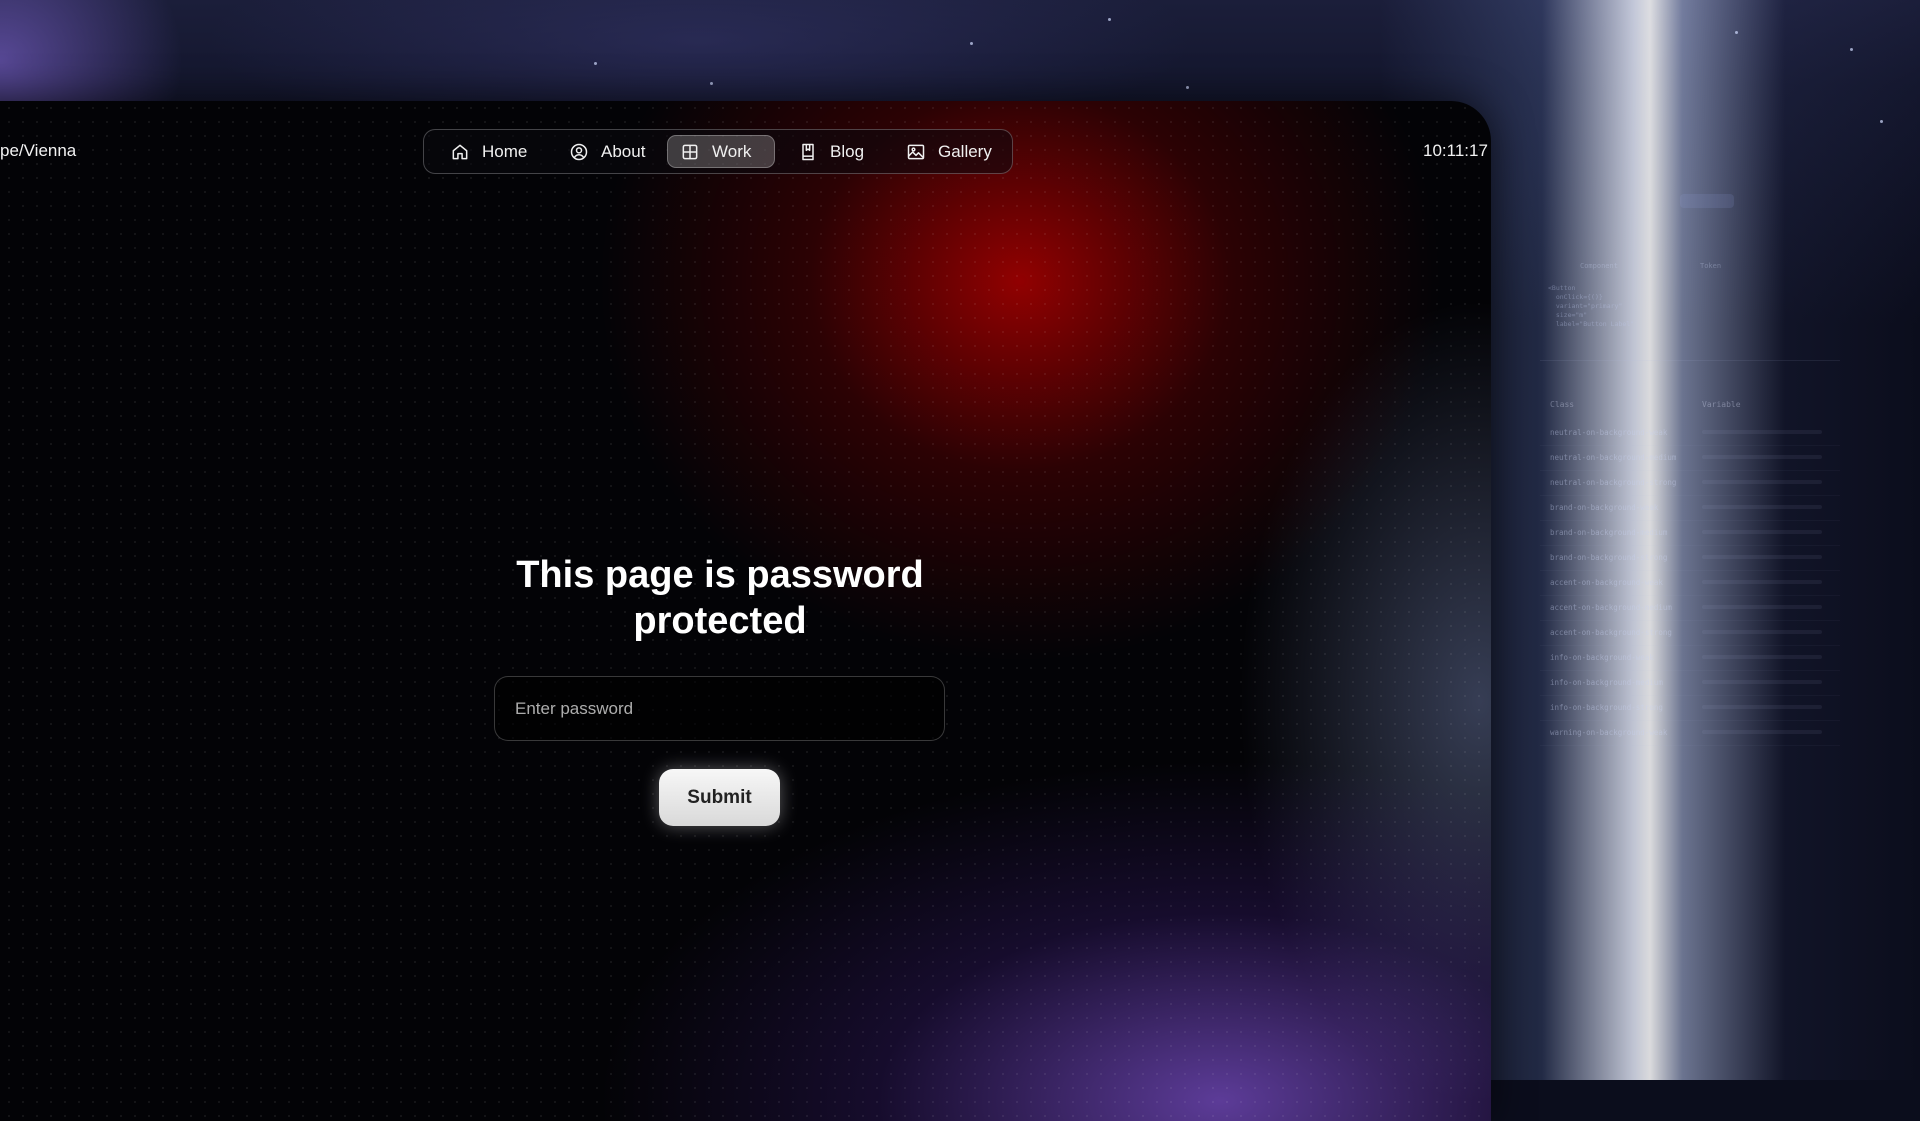 The image size is (1920, 1121). Describe the element at coordinates (1690, 683) in the screenshot. I see `panel-row: info-on-background-medium` at that location.